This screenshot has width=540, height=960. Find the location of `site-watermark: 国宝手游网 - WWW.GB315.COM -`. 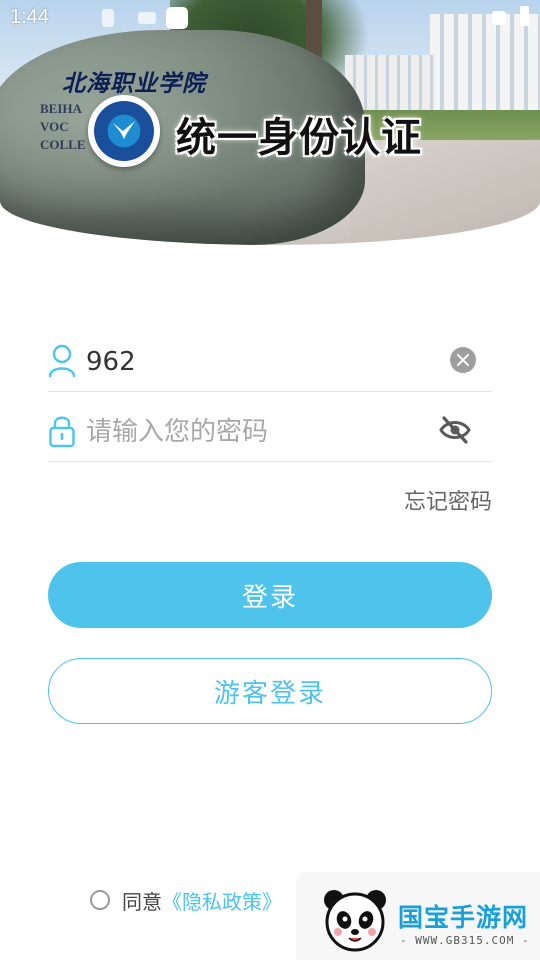

site-watermark: 国宝手游网 - WWW.GB315.COM - is located at coordinates (418, 916).